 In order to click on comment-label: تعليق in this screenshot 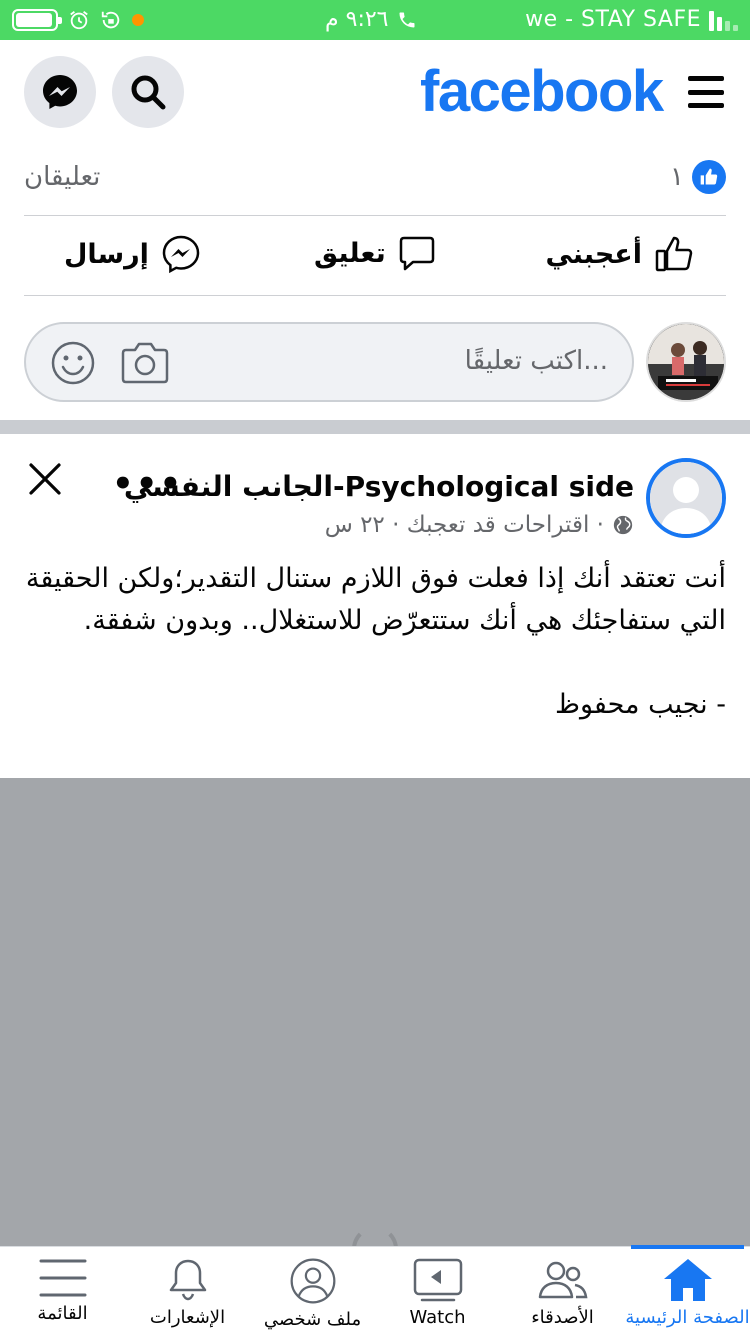, I will do `click(350, 253)`.